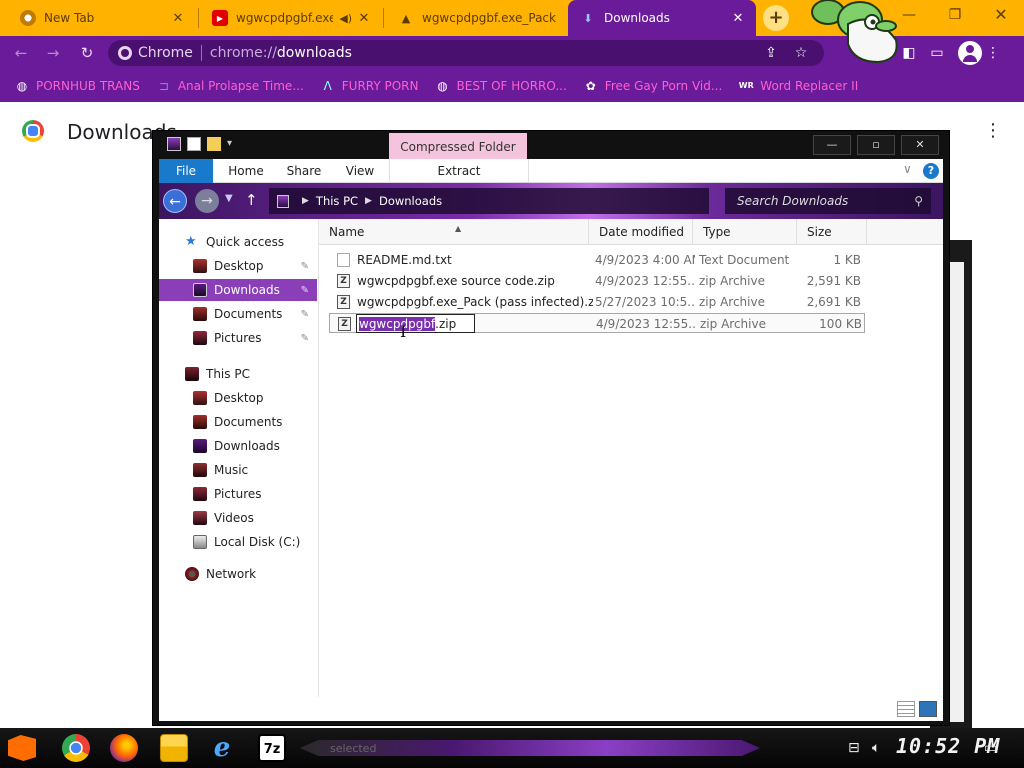 This screenshot has height=768, width=1024. What do you see at coordinates (174, 748) in the screenshot?
I see `file-explorer-taskbar-icon` at bounding box center [174, 748].